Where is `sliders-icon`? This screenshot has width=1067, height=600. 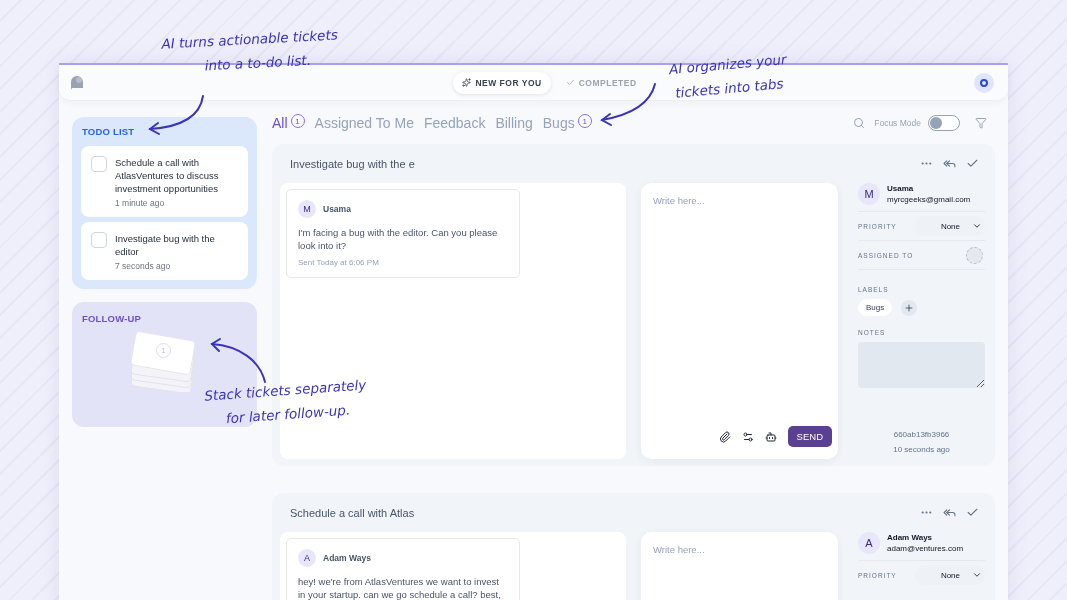 sliders-icon is located at coordinates (747, 436).